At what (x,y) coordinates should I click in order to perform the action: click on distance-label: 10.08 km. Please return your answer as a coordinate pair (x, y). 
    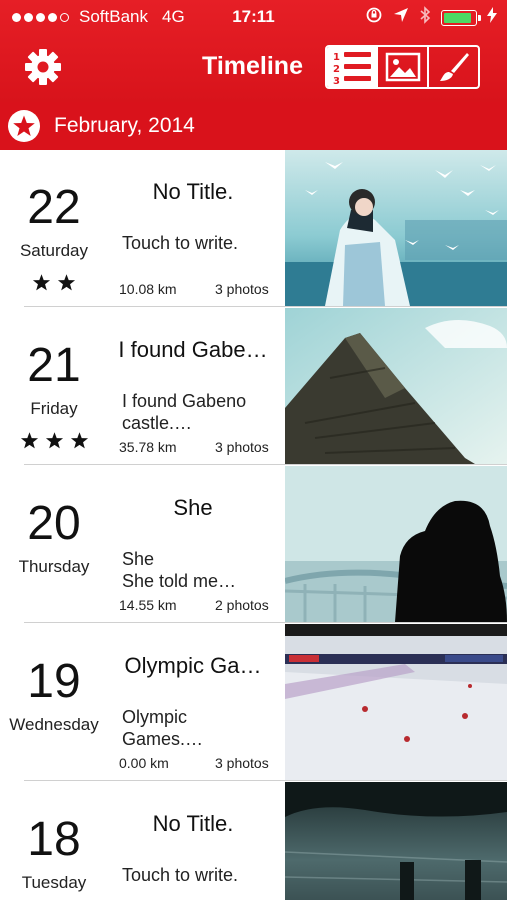
    Looking at the image, I should click on (148, 289).